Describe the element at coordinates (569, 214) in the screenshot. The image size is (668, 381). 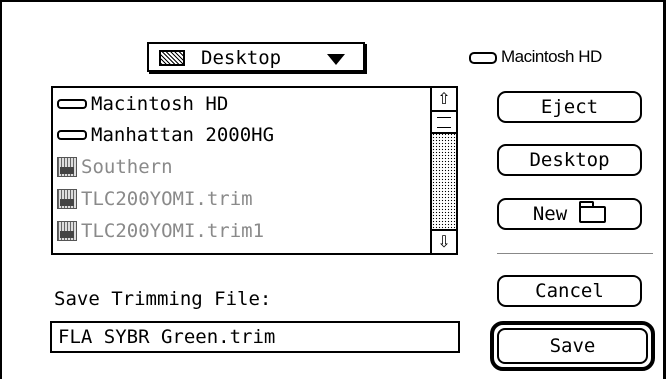
I see `new-folder-button: New` at that location.